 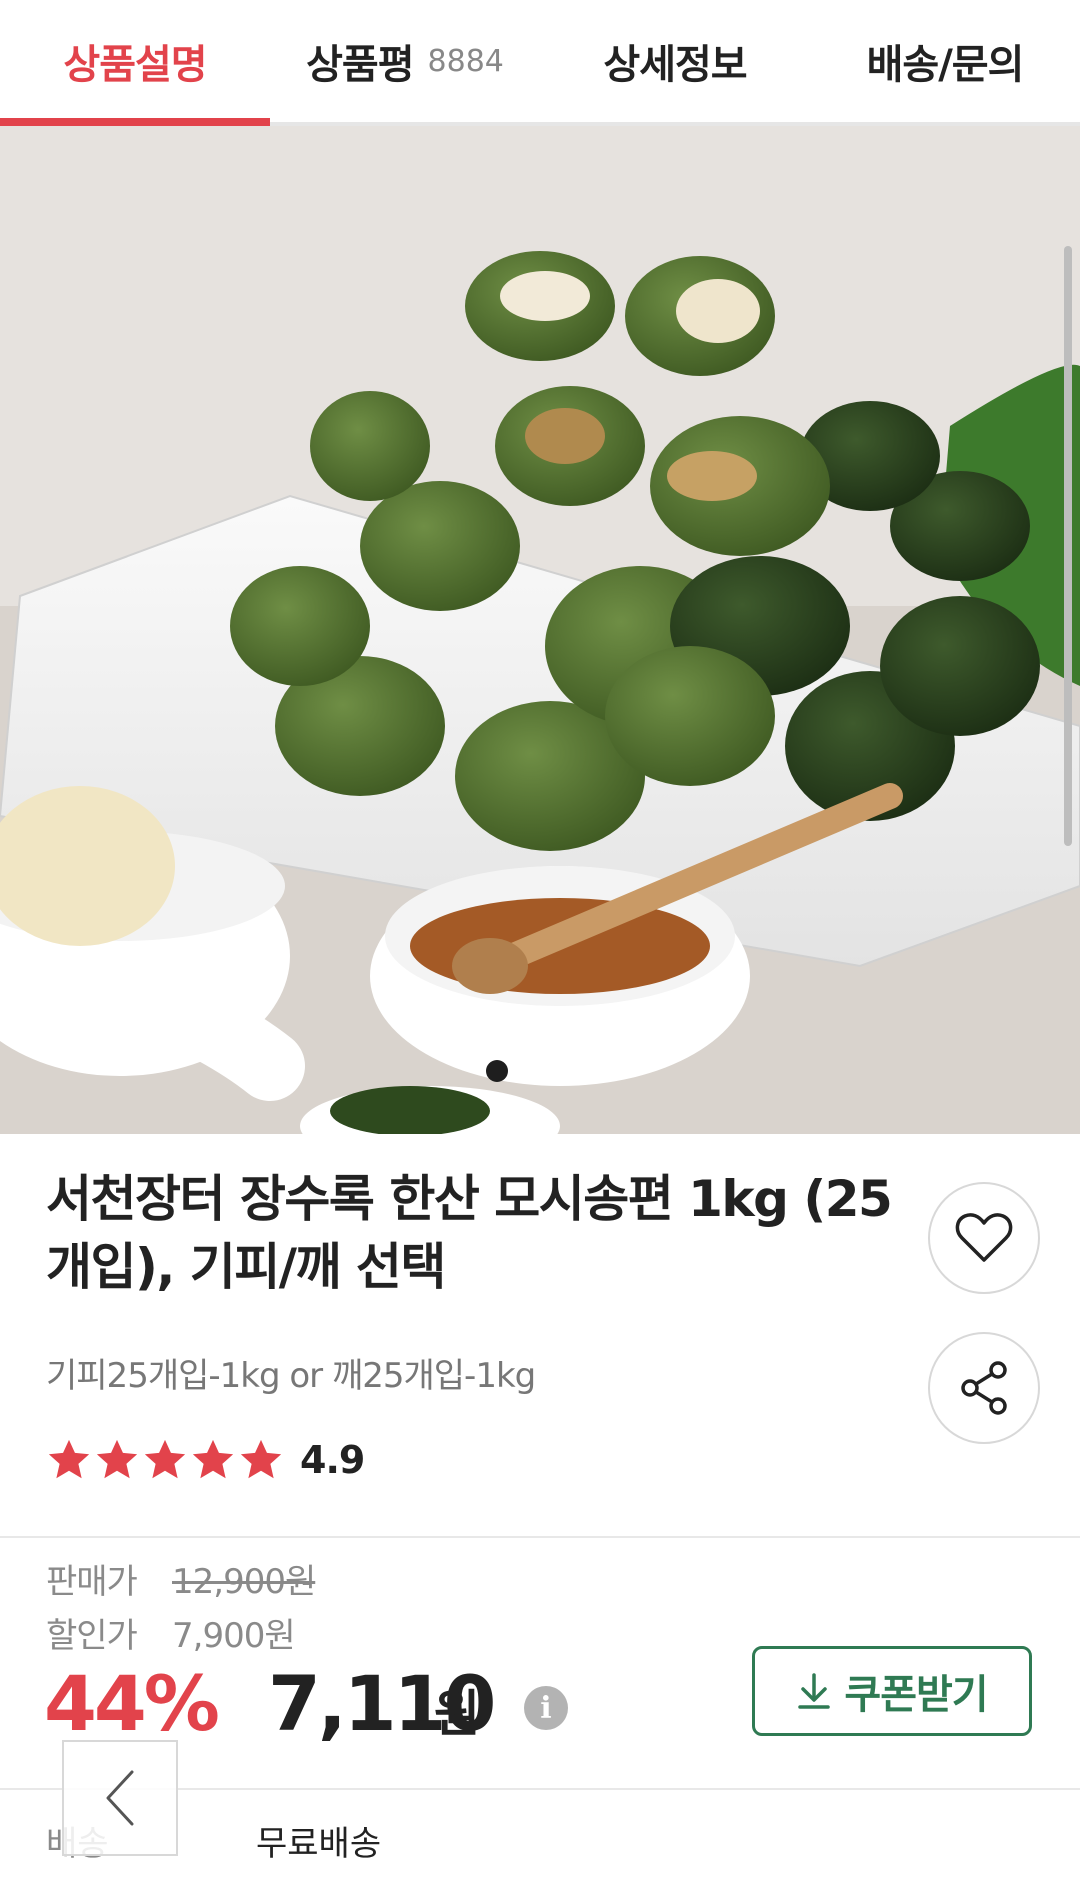 I want to click on price-info-icon: i, so click(x=546, y=1708).